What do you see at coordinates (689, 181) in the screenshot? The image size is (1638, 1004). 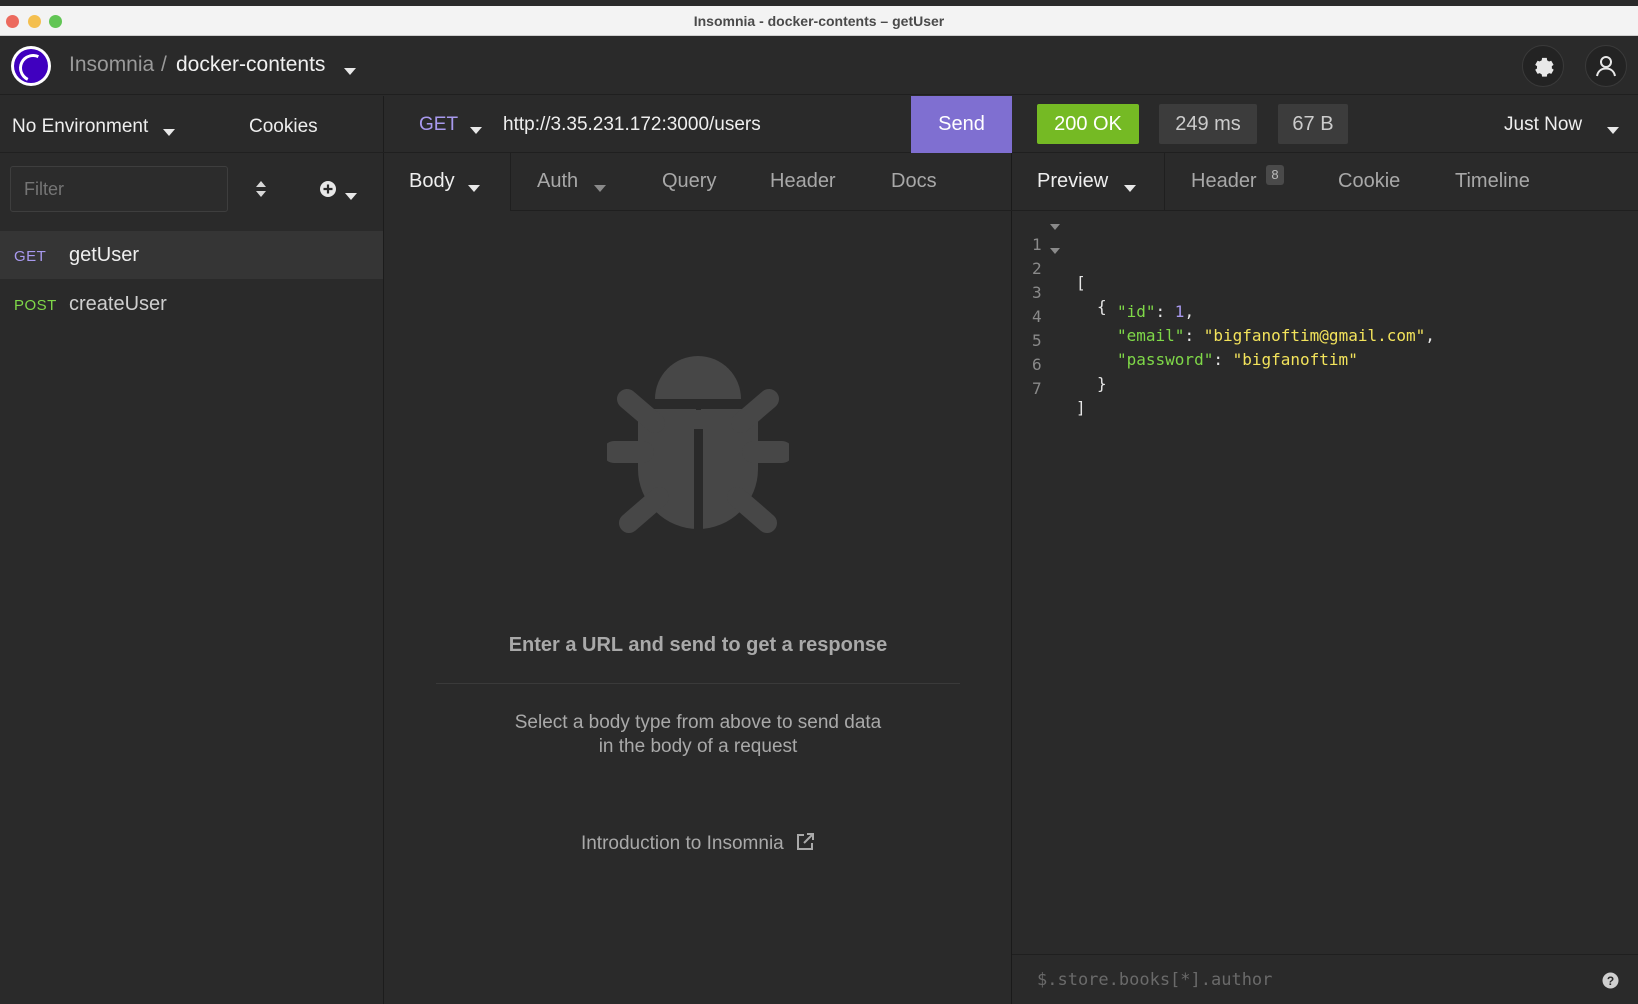 I see `tab-query: Query` at bounding box center [689, 181].